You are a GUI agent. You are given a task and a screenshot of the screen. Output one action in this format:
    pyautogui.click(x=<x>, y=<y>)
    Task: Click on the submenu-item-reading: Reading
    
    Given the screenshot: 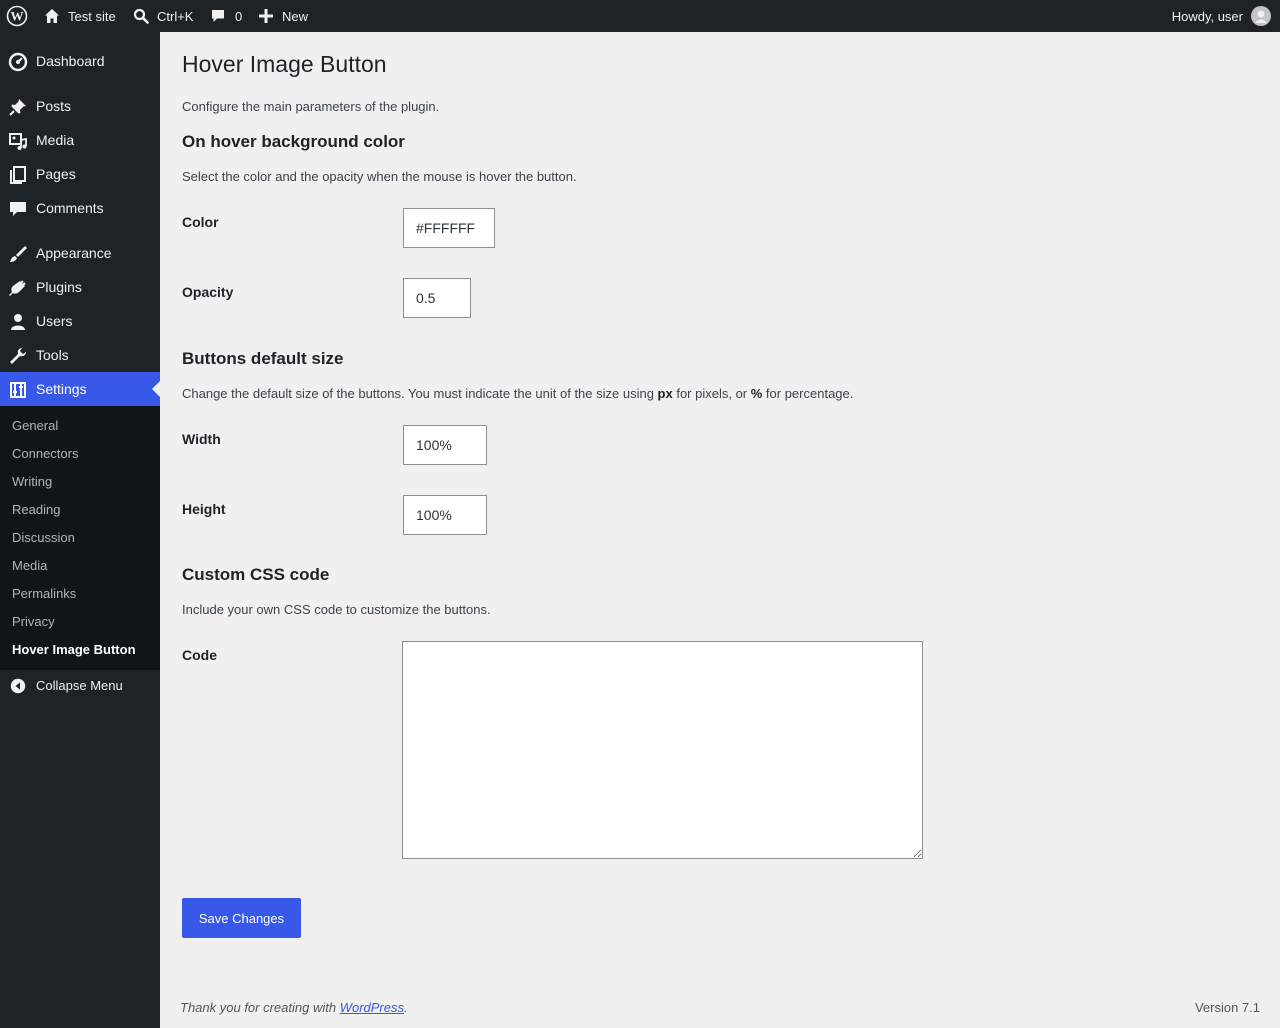 What is the action you would take?
    pyautogui.click(x=36, y=509)
    